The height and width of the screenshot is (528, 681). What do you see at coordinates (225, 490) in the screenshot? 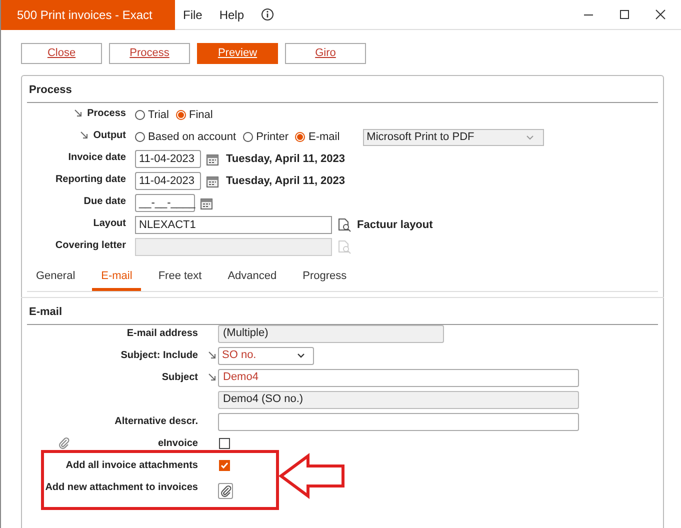
I see `attach-button` at bounding box center [225, 490].